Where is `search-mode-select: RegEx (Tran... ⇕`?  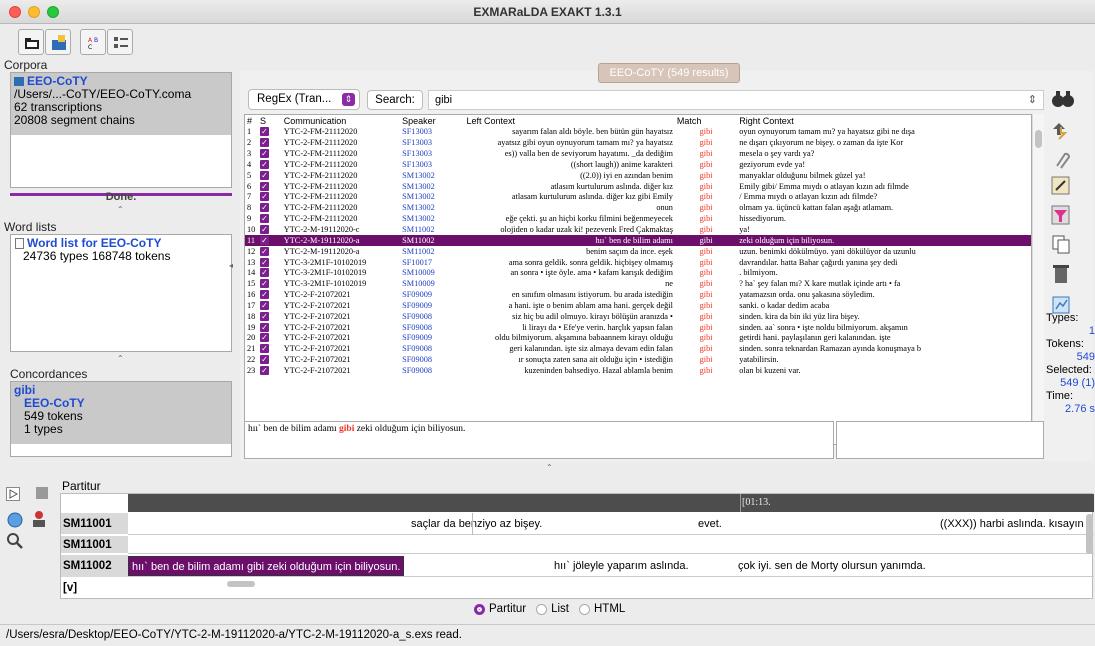
search-mode-select: RegEx (Tran... ⇕ is located at coordinates (304, 99).